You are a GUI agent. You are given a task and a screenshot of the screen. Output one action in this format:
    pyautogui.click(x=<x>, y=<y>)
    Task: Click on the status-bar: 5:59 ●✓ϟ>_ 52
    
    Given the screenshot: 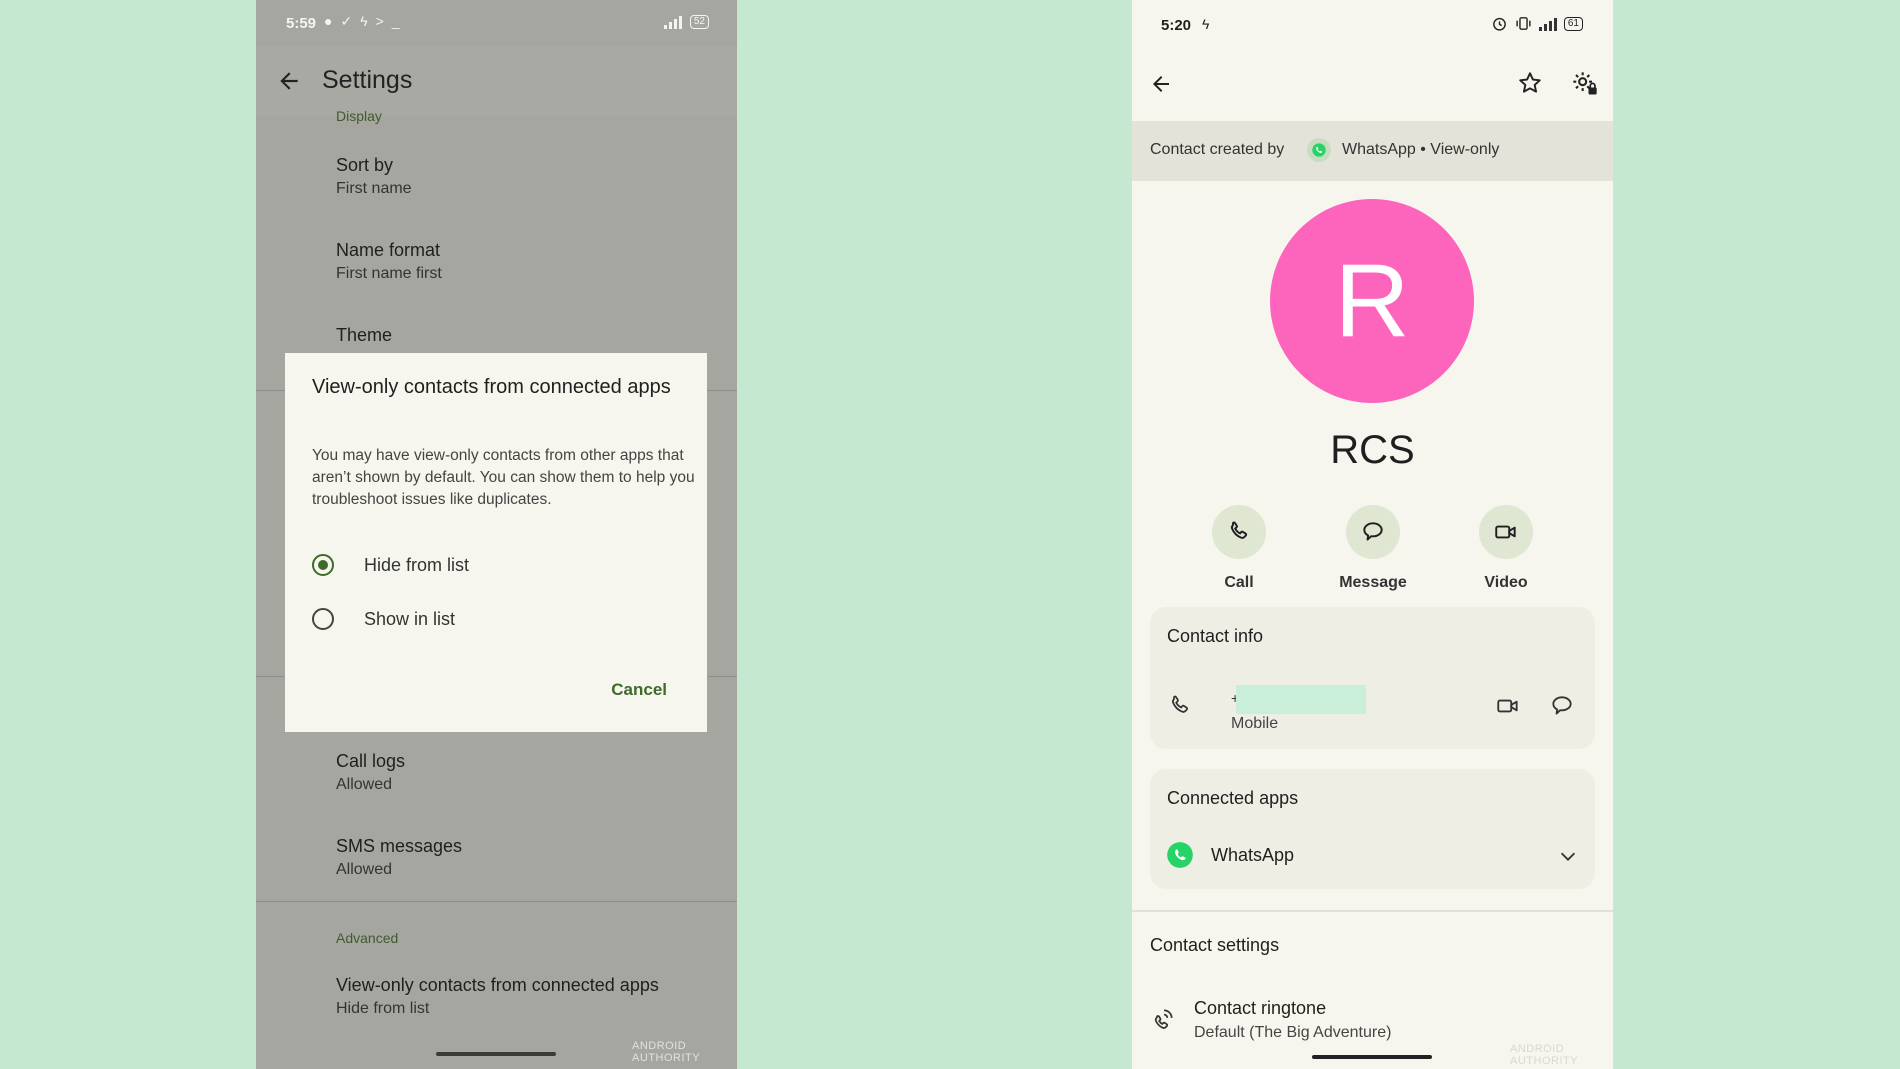 What is the action you would take?
    pyautogui.click(x=496, y=23)
    